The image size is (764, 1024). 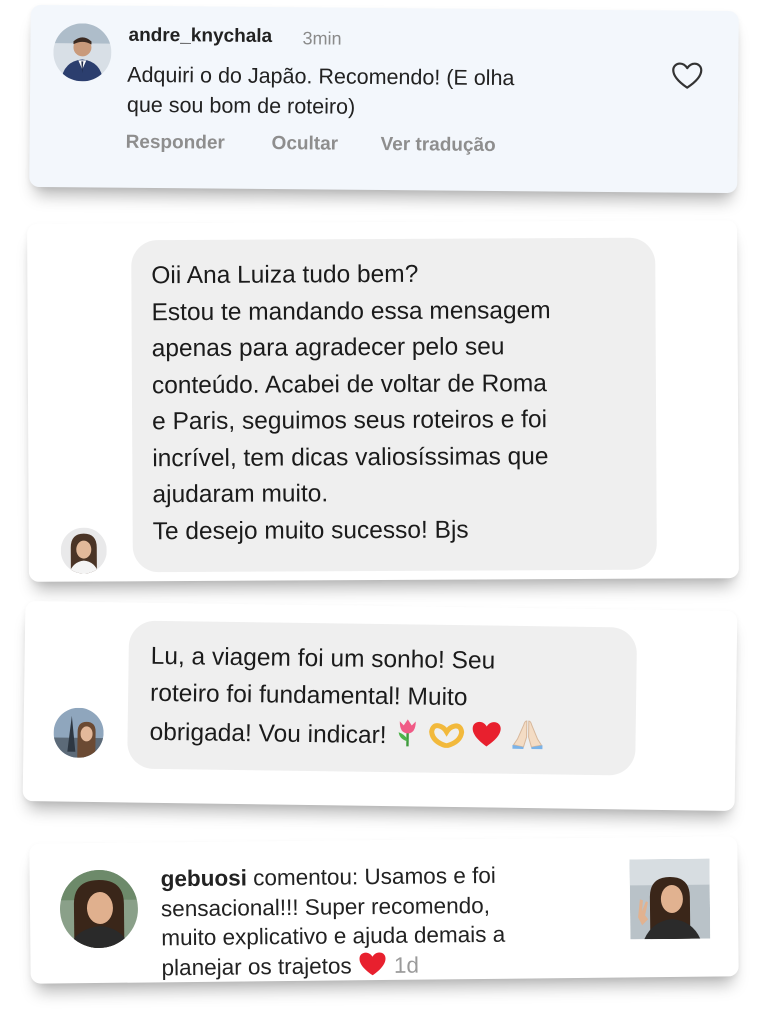 What do you see at coordinates (328, 348) in the screenshot?
I see `message-line: apenas para agradecer pelo seu` at bounding box center [328, 348].